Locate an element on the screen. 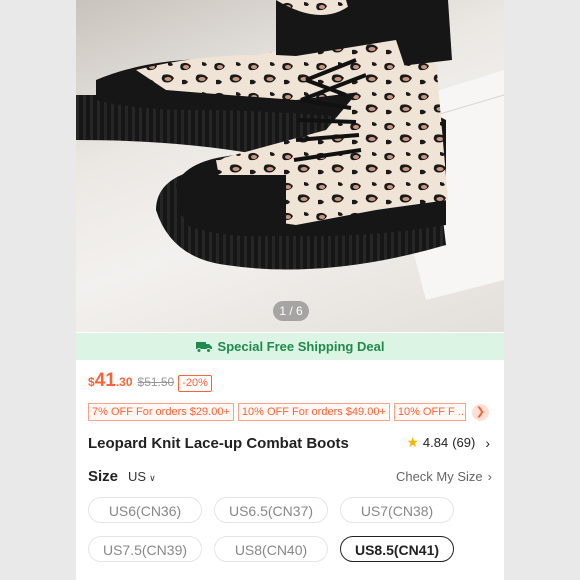  check-my-size-link: Check My Size › is located at coordinates (444, 476).